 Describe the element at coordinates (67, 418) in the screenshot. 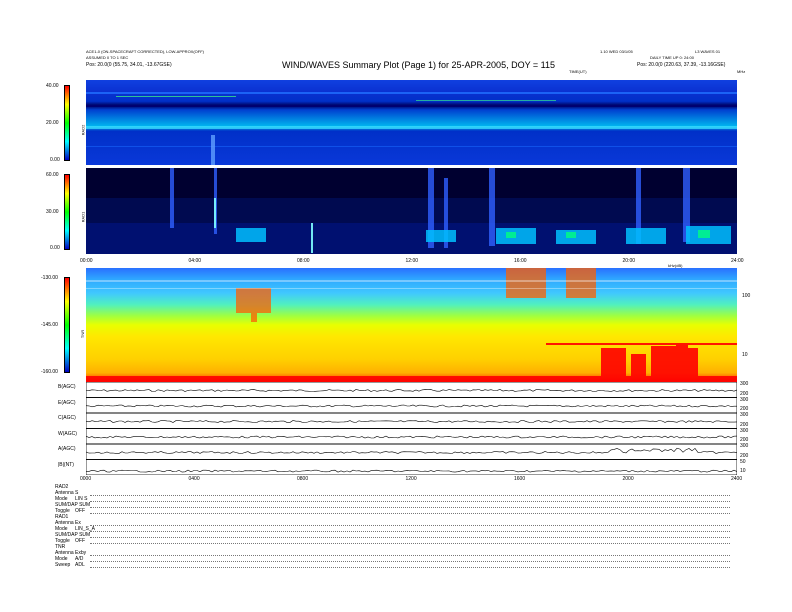

I see `line-plot-label: C(AGC)` at that location.